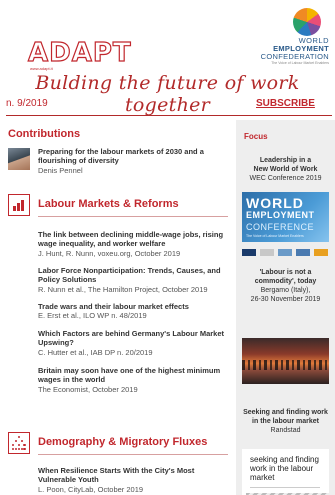 Image resolution: width=335 pixels, height=495 pixels. I want to click on banner-line2: EMPLOYMENT, so click(280, 215).